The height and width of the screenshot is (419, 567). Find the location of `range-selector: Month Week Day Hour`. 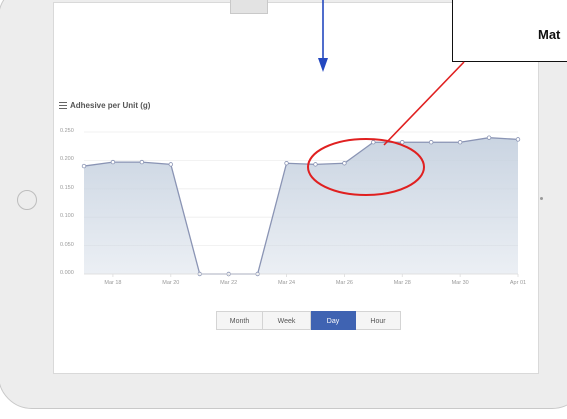

range-selector: Month Week Day Hour is located at coordinates (308, 320).